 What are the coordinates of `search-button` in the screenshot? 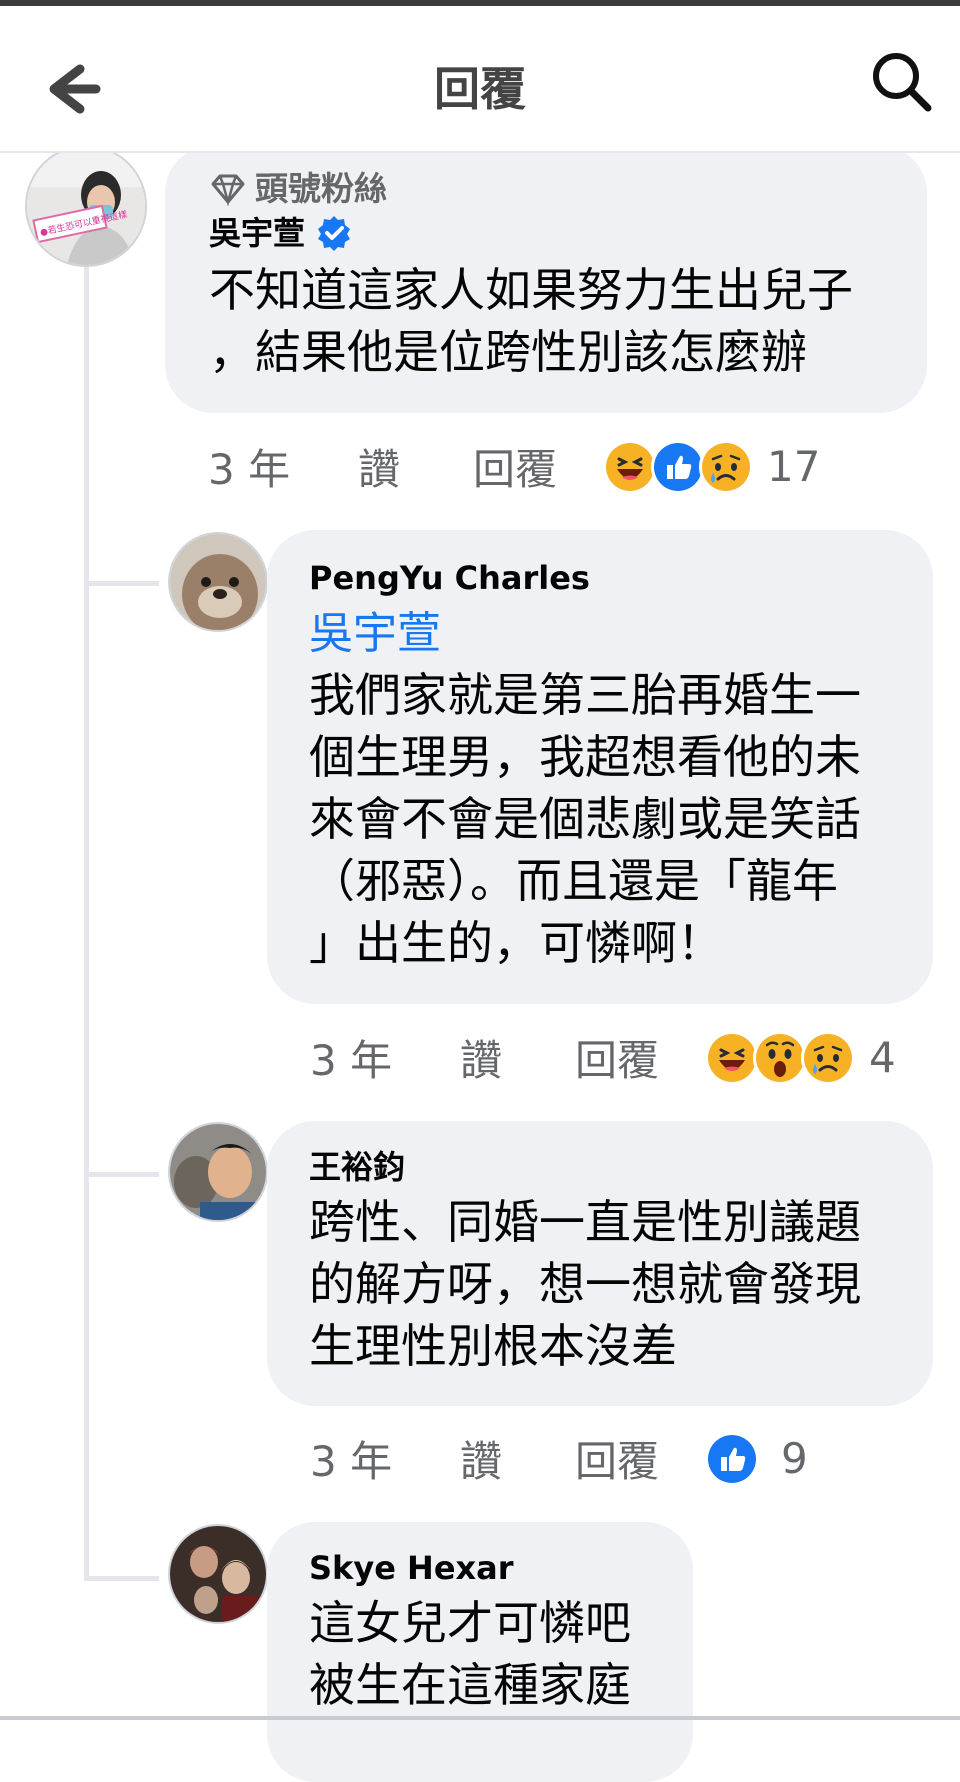 It's located at (901, 81).